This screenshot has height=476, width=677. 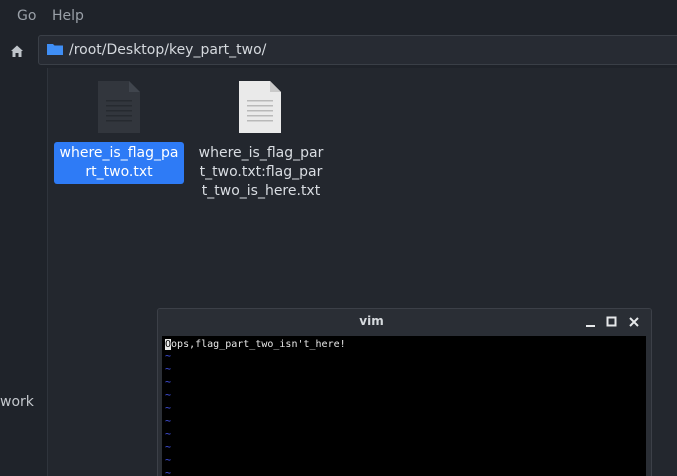 I want to click on window-title: vim, so click(x=371, y=321).